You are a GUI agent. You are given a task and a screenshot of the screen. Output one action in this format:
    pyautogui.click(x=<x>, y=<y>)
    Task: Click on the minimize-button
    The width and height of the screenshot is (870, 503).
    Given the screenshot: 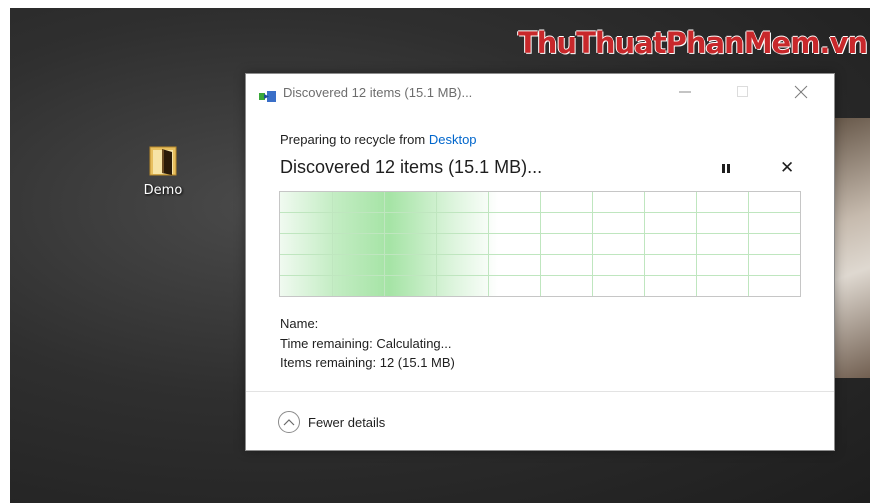 What is the action you would take?
    pyautogui.click(x=685, y=92)
    